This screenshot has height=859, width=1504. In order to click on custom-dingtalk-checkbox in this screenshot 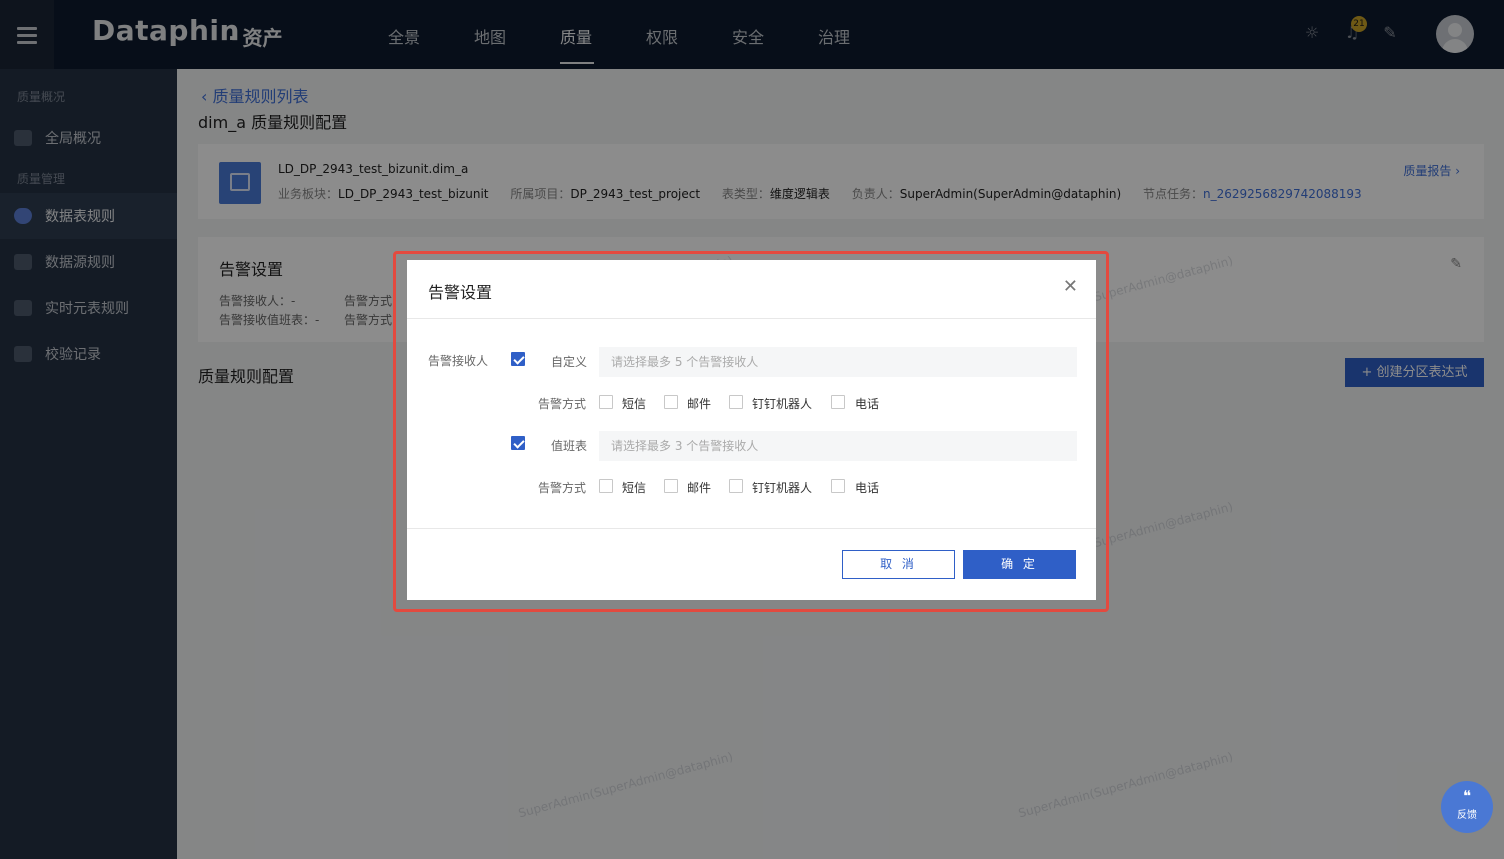, I will do `click(736, 402)`.